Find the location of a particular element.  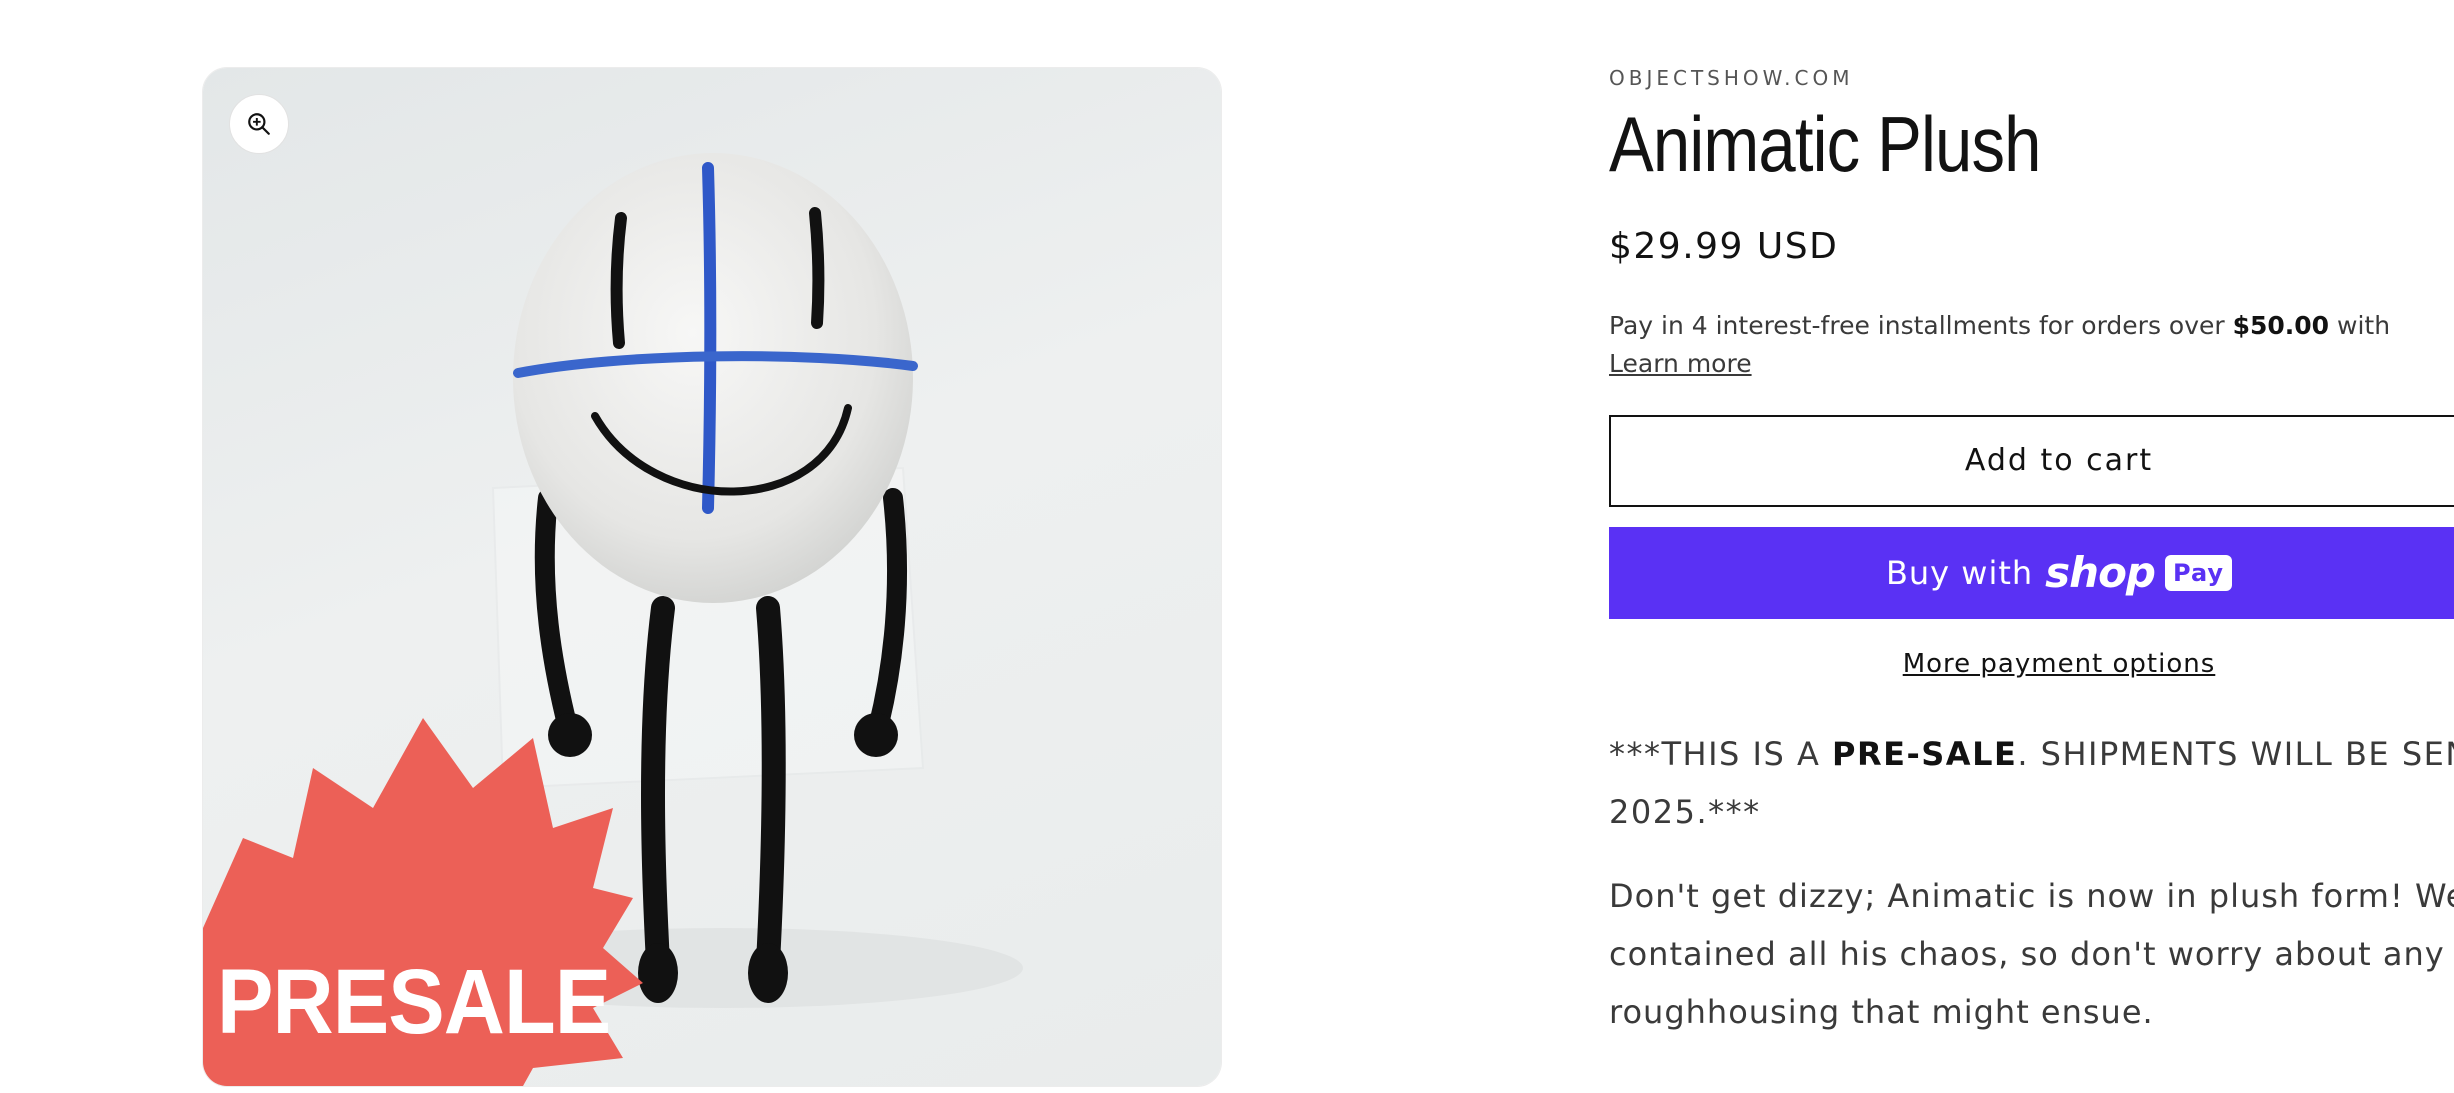

pay-badge: Pay is located at coordinates (2199, 572).